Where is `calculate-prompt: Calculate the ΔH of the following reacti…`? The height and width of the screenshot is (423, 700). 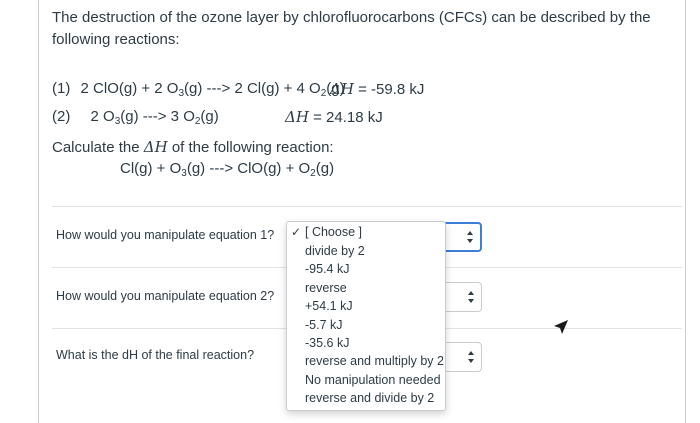
calculate-prompt: Calculate the ΔH of the following reacti… is located at coordinates (193, 147).